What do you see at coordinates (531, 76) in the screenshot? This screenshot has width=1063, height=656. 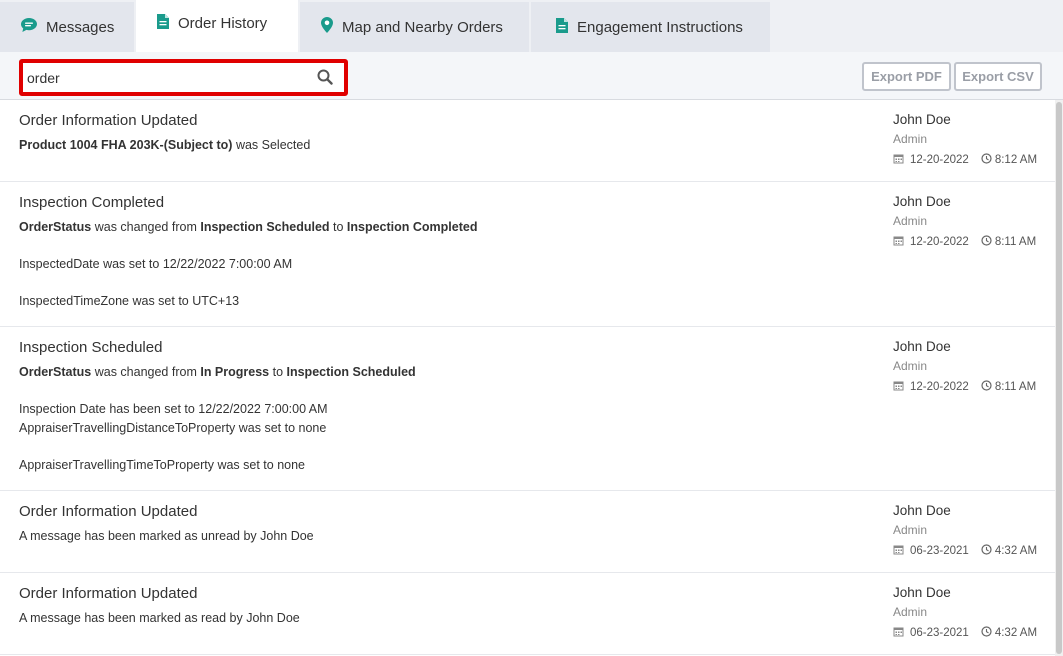 I see `toolbar: Export PDF Export CSV` at bounding box center [531, 76].